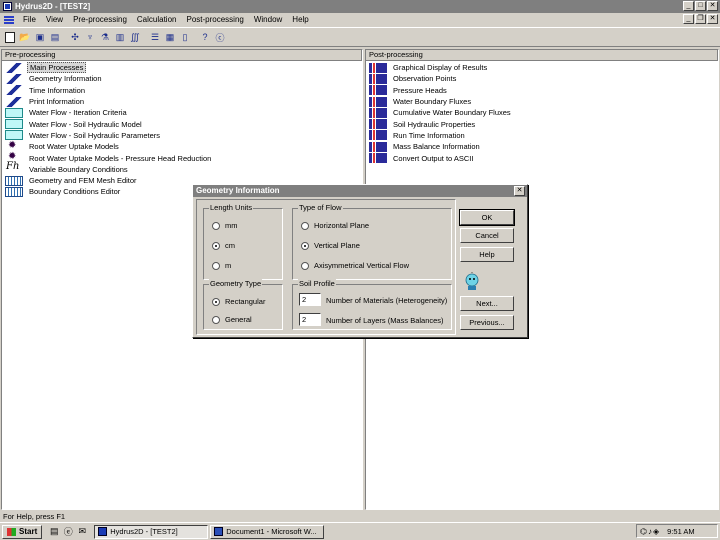 The width and height of the screenshot is (720, 540). I want to click on length-units-group: Length Units mm cm m, so click(243, 241).